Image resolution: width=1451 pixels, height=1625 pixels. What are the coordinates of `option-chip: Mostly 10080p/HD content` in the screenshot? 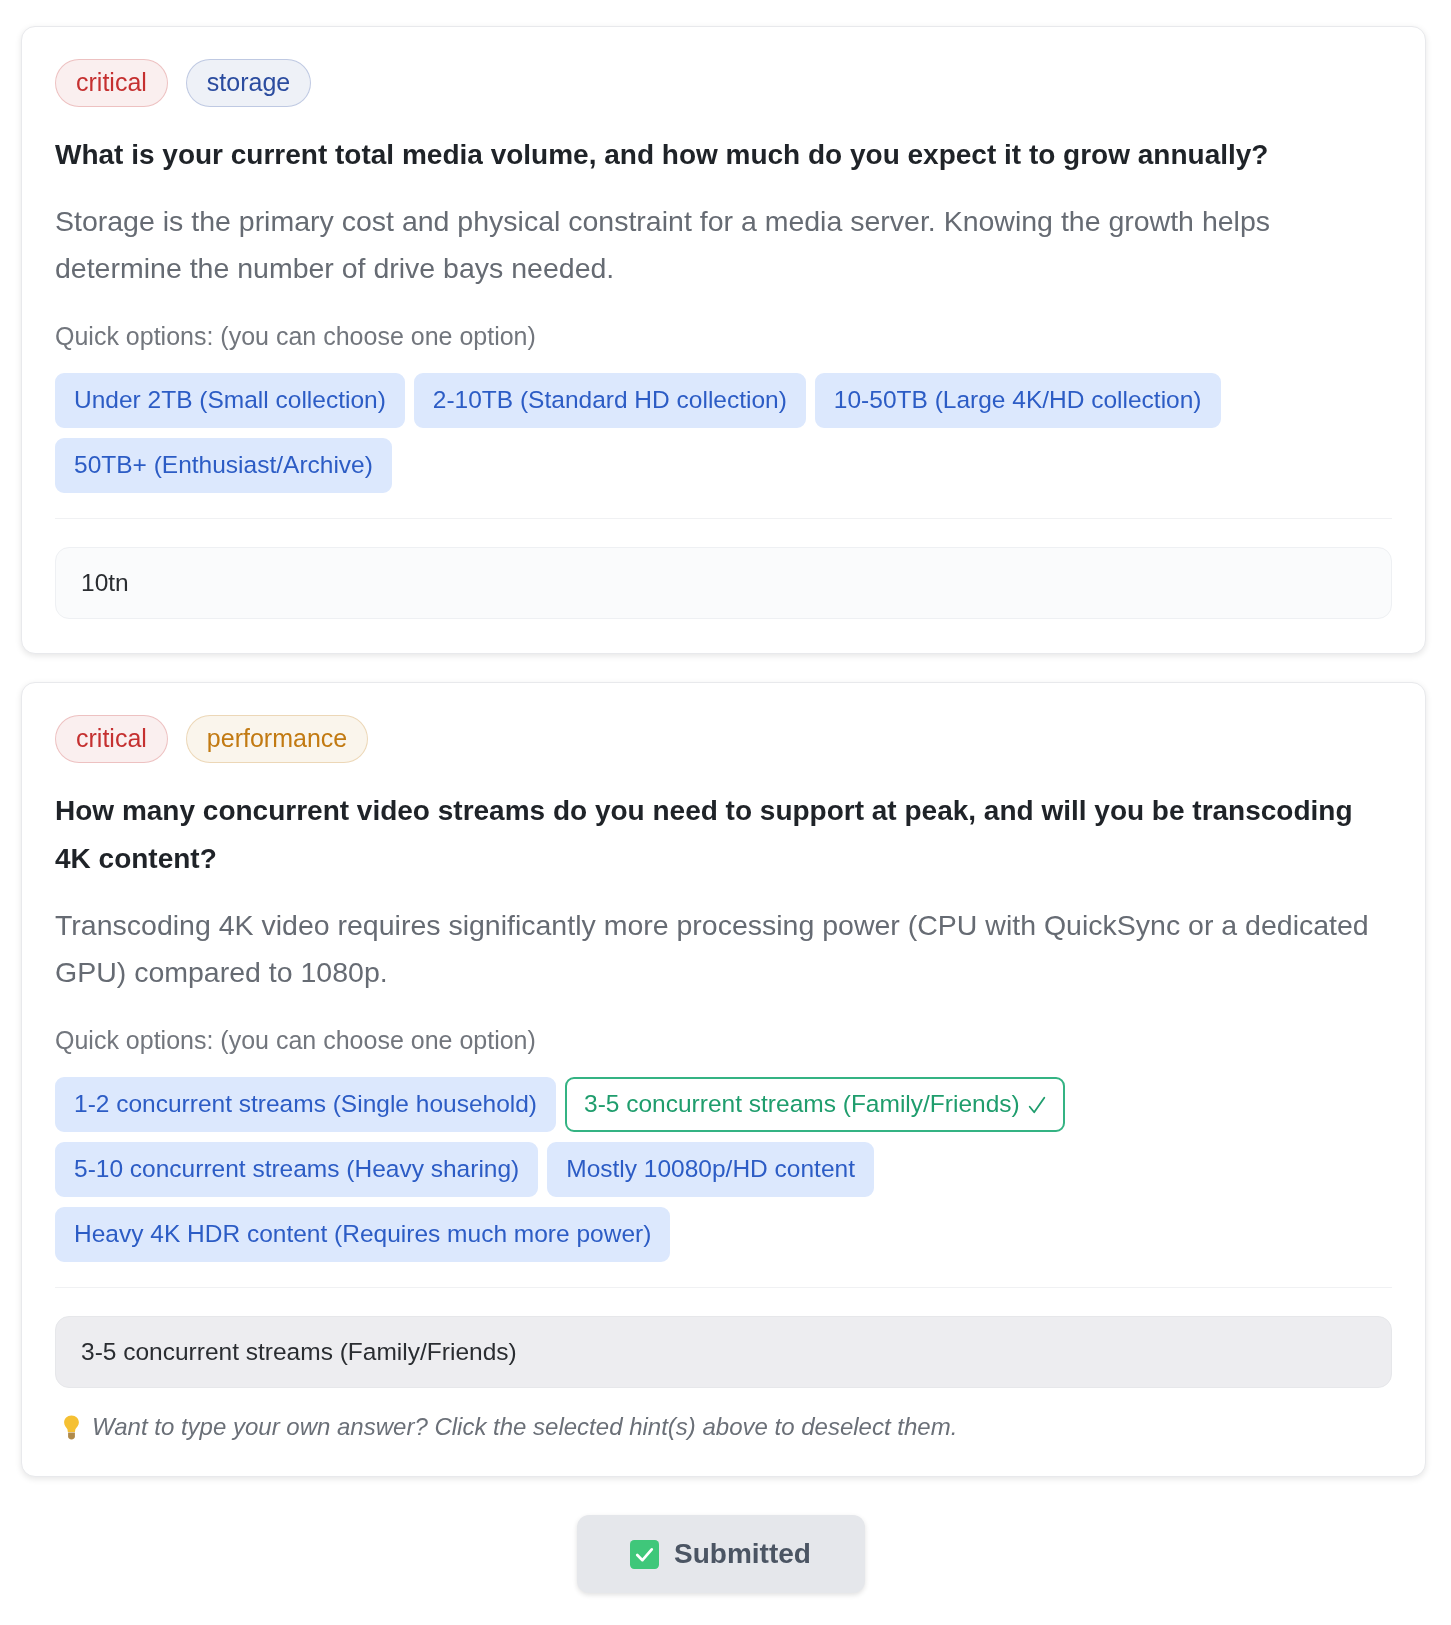 It's located at (710, 1169).